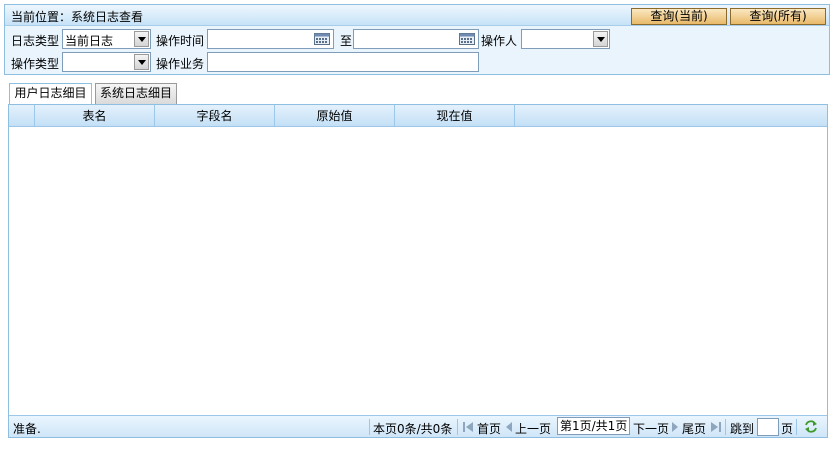 The image size is (834, 453). Describe the element at coordinates (95, 116) in the screenshot. I see `column-header-table-name: 表名` at that location.